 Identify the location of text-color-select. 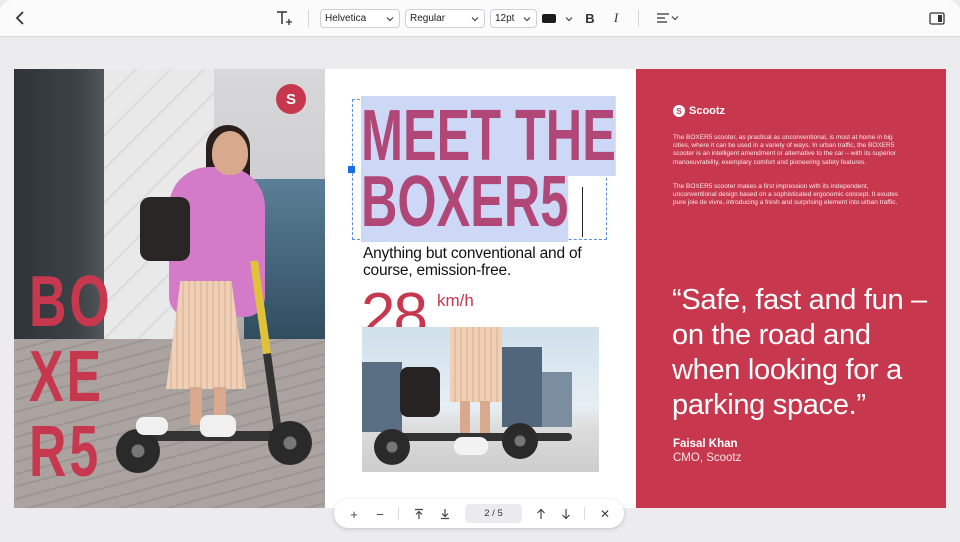
(558, 18).